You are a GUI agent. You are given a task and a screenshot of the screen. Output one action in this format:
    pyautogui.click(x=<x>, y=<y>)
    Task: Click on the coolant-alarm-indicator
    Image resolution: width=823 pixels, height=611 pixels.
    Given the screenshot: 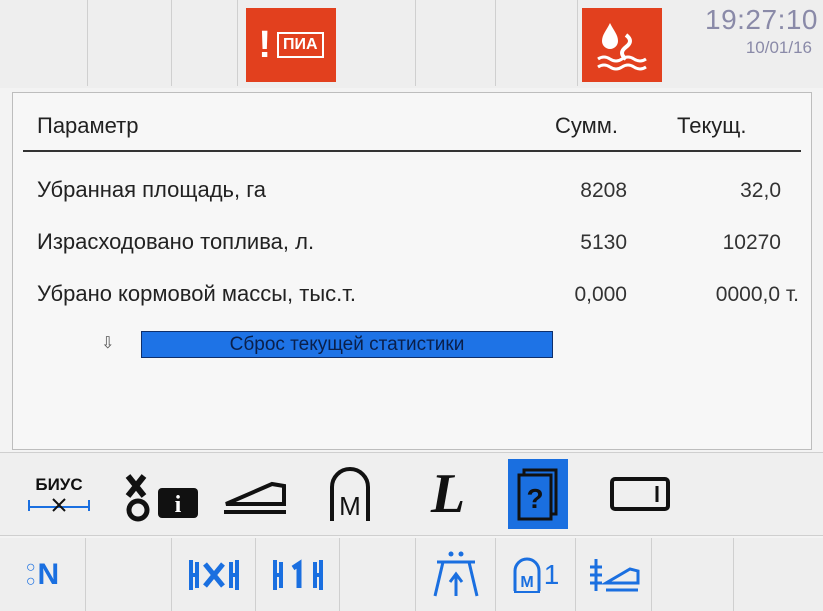 What is the action you would take?
    pyautogui.click(x=622, y=45)
    